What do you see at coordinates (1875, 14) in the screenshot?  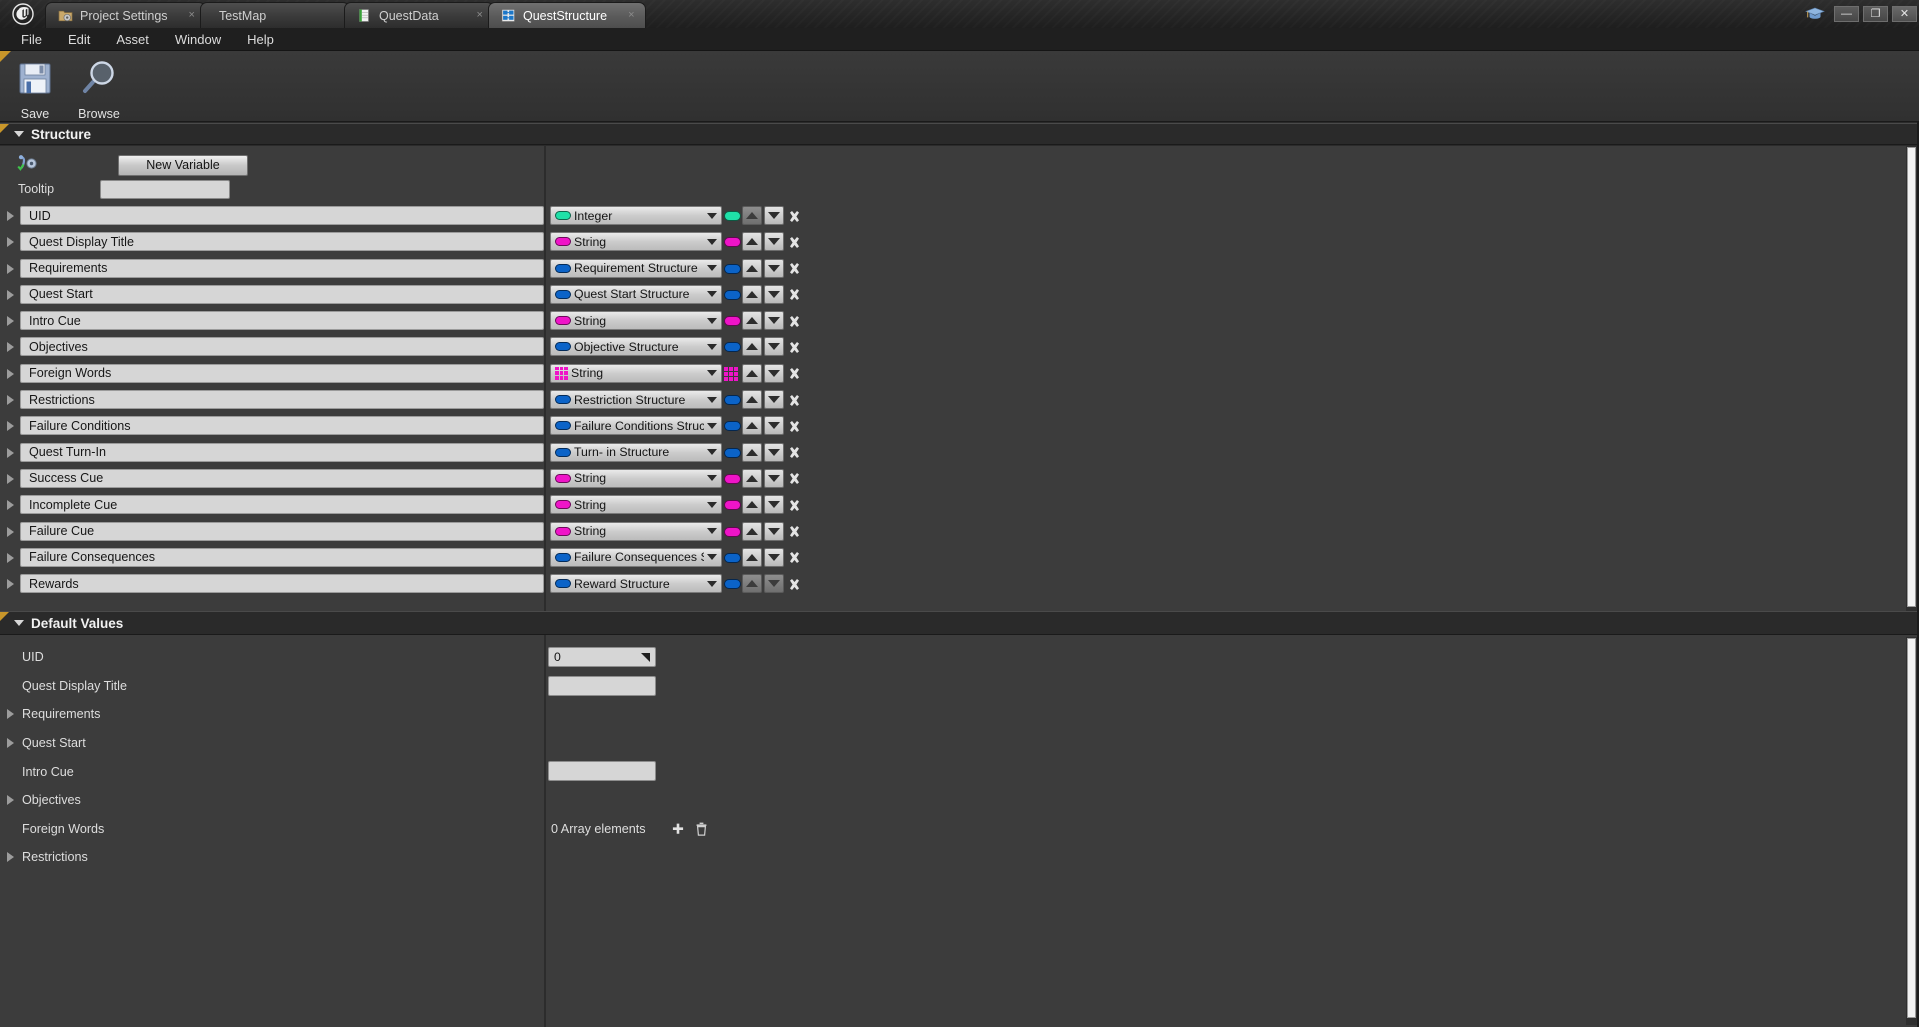 I see `maximize-button: ❐` at bounding box center [1875, 14].